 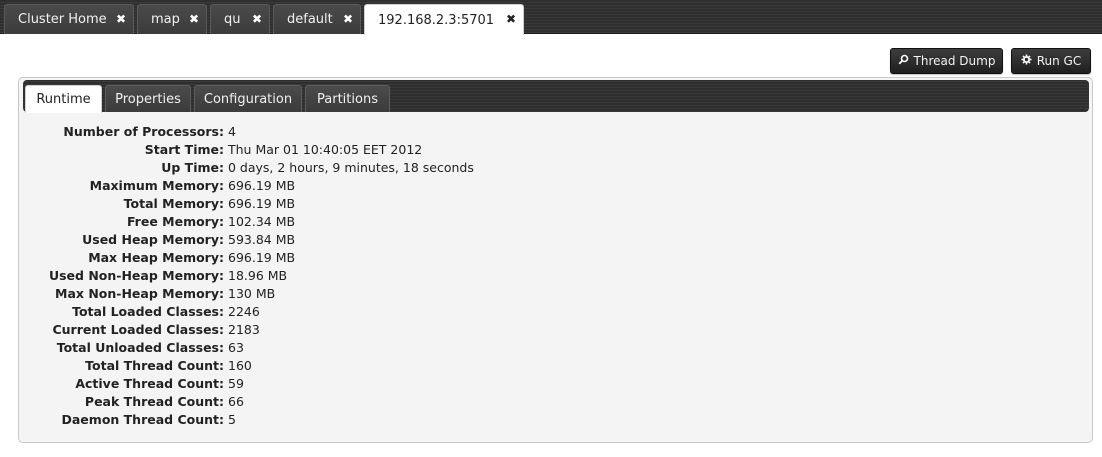 What do you see at coordinates (244, 311) in the screenshot?
I see `detail-value: 2246` at bounding box center [244, 311].